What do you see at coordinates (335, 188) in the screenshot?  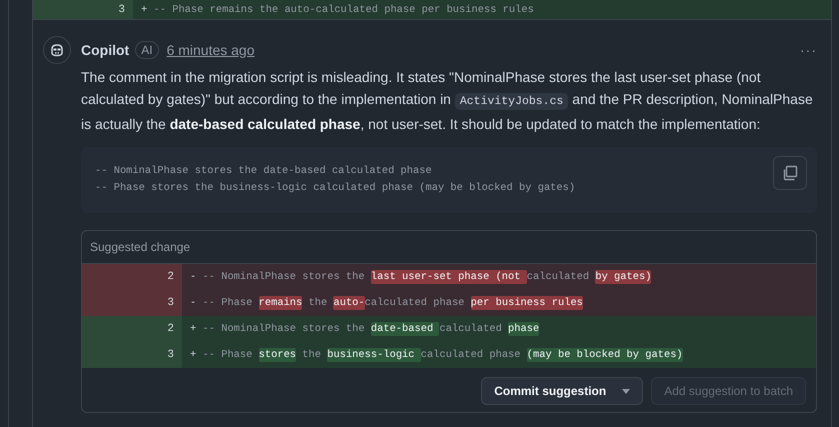 I see `code-line: -- Phase stores the business-logic calculated phase (may be blocked by gates)` at bounding box center [335, 188].